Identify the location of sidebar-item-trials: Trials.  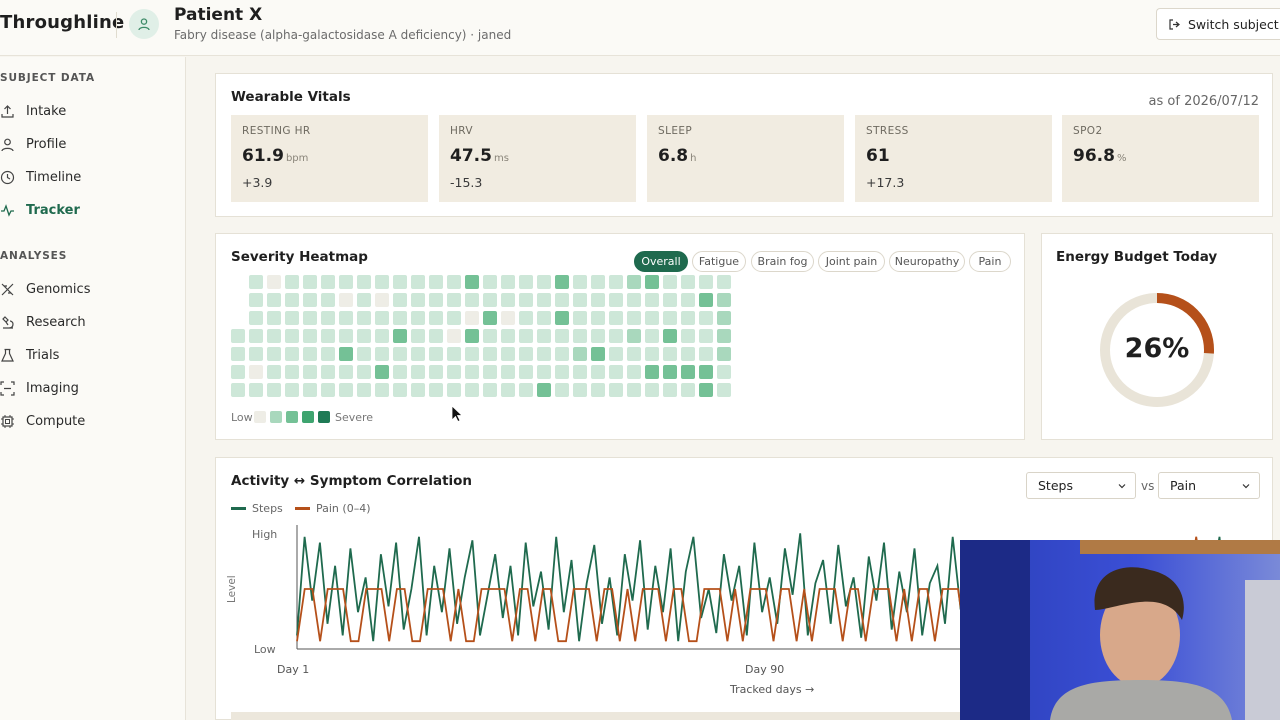
(90, 355).